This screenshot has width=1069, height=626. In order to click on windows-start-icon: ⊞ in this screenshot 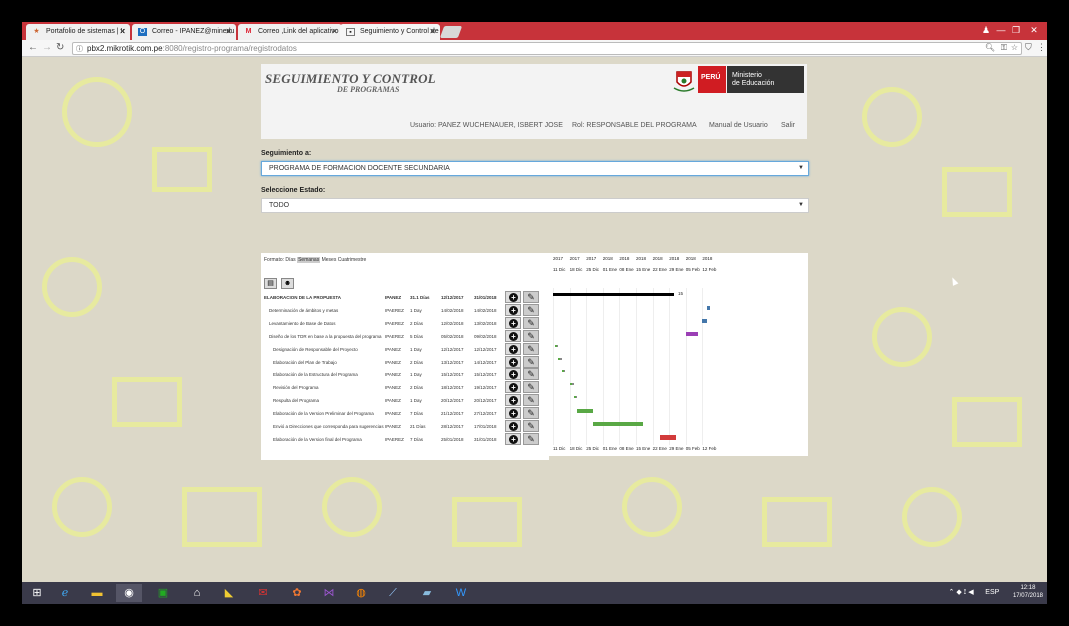, I will do `click(37, 593)`.